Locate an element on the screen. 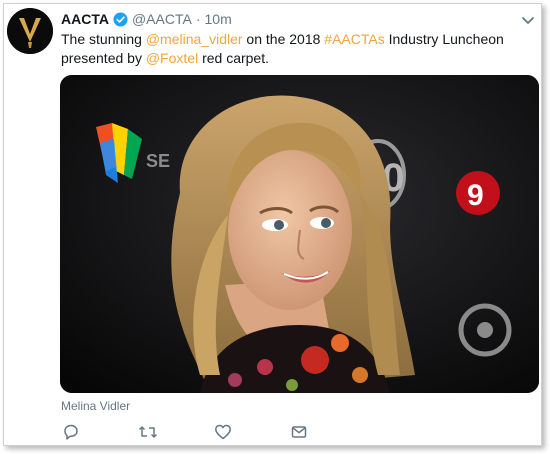 The width and height of the screenshot is (550, 454). author-name: AACTA is located at coordinates (85, 19).